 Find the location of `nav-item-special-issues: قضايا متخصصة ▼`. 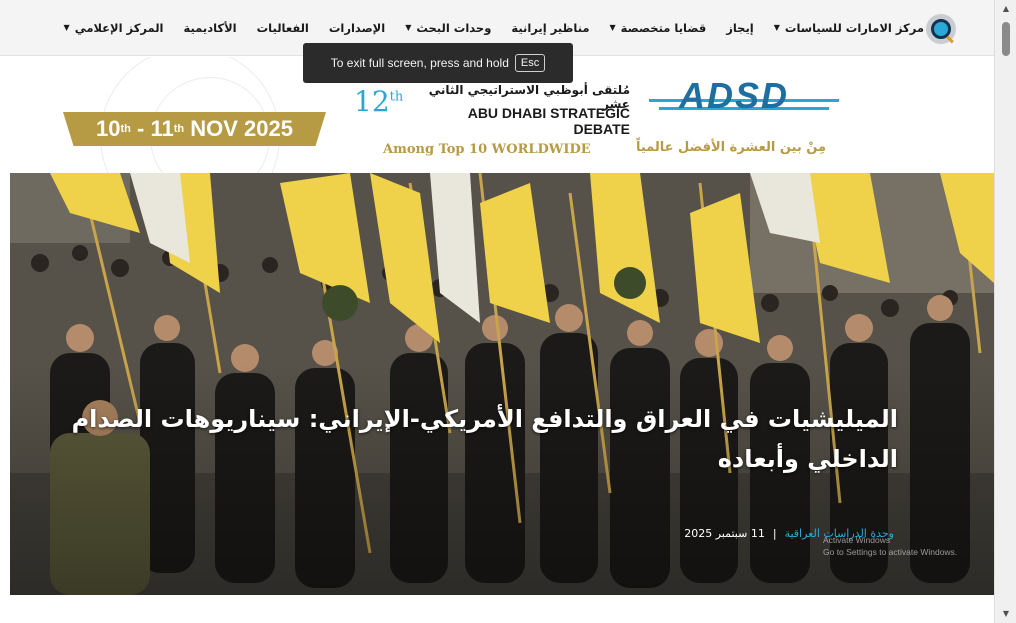

nav-item-special-issues: قضايا متخصصة ▼ is located at coordinates (658, 28).